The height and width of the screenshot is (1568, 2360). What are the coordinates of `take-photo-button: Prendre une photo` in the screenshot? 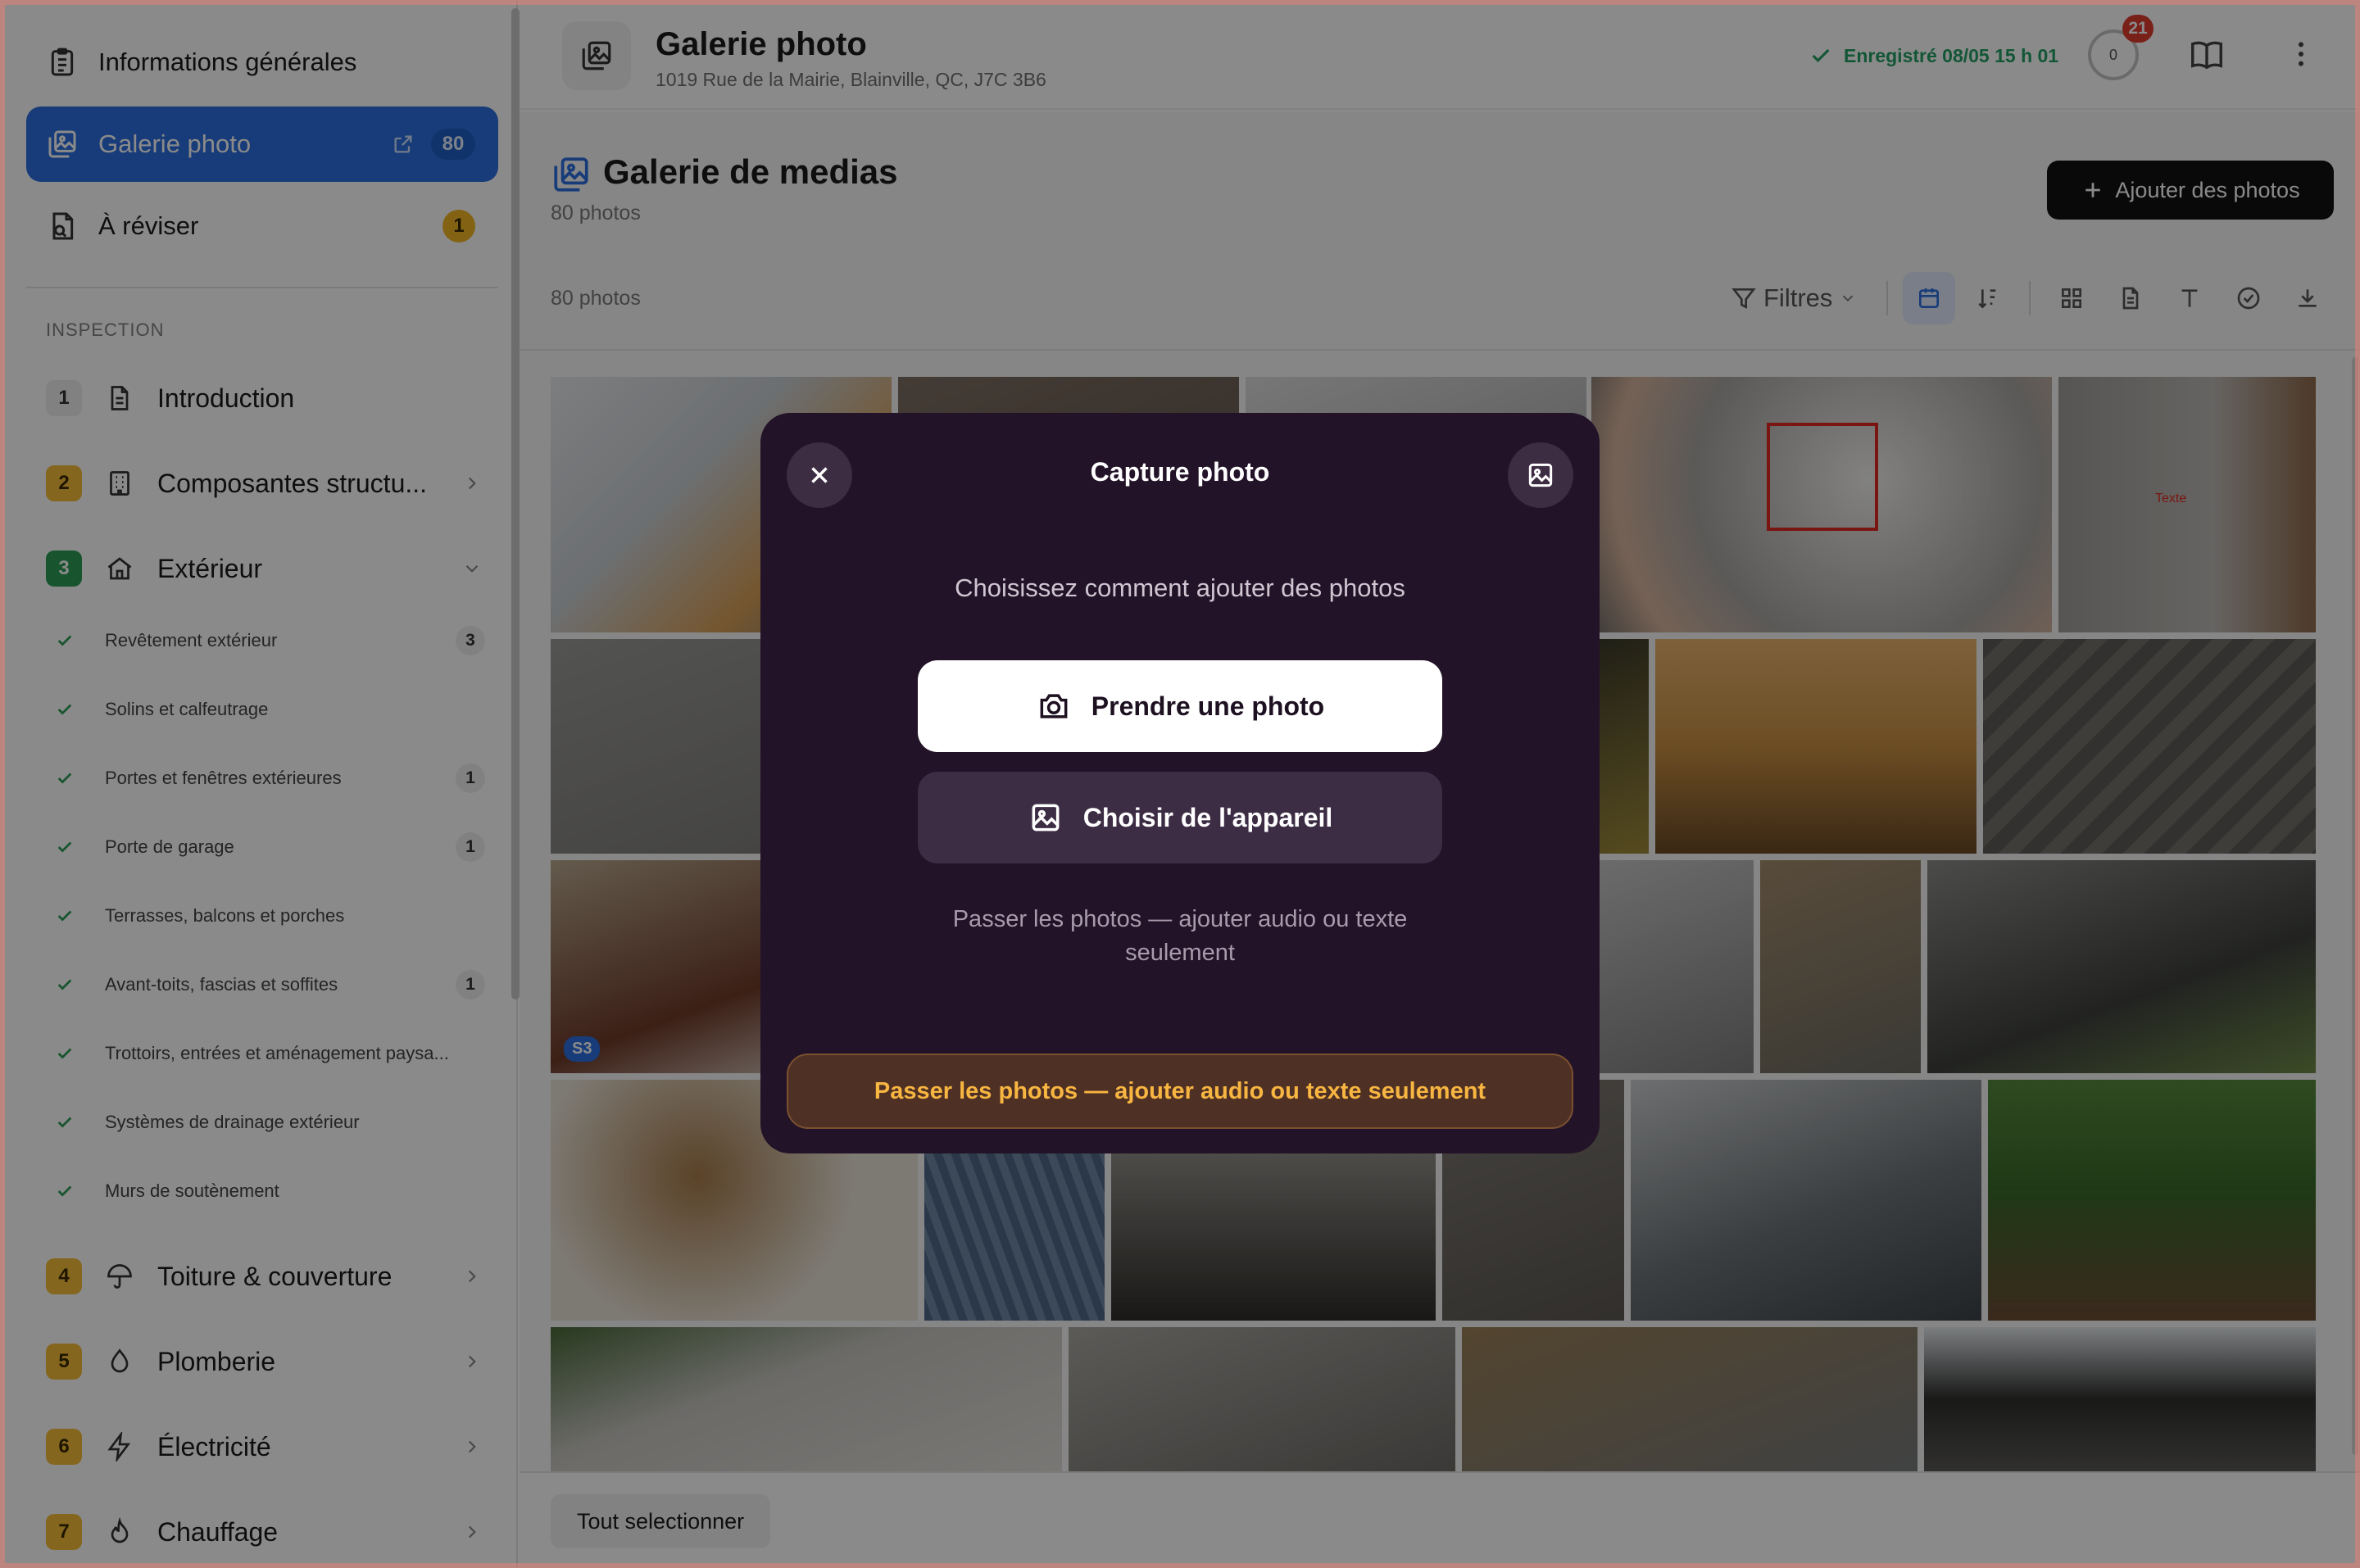 It's located at (1180, 706).